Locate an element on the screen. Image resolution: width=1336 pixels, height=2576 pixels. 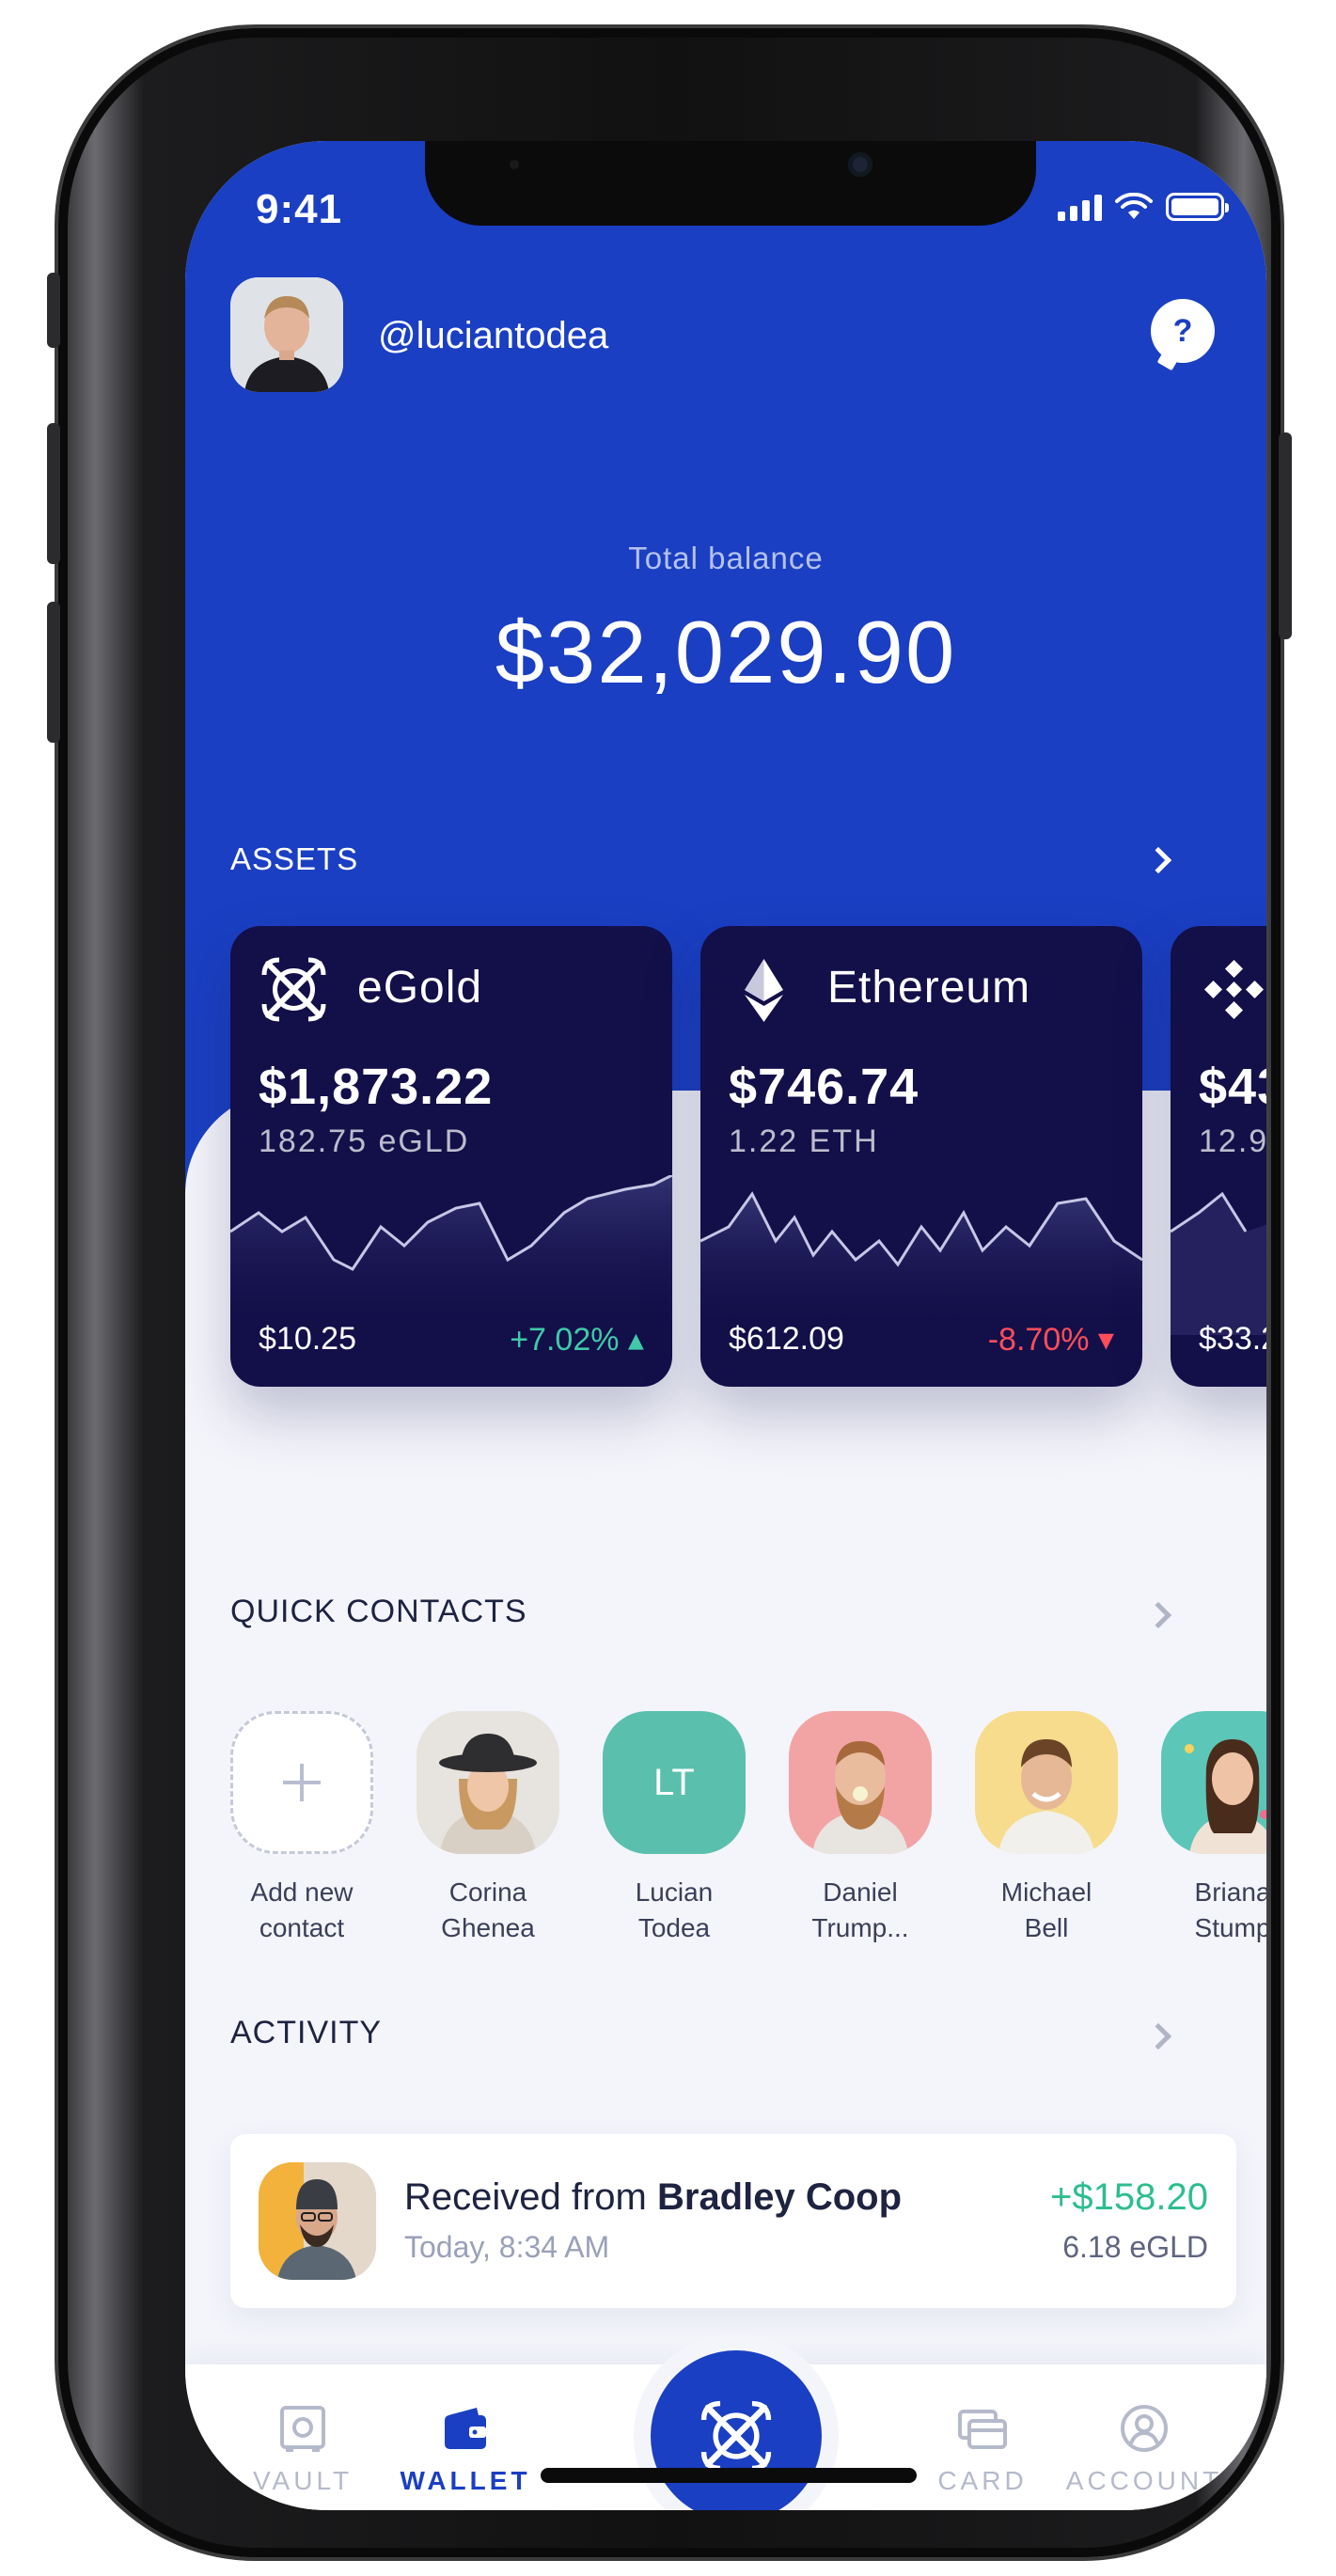
contact-name-line2: contact is located at coordinates (302, 1928).